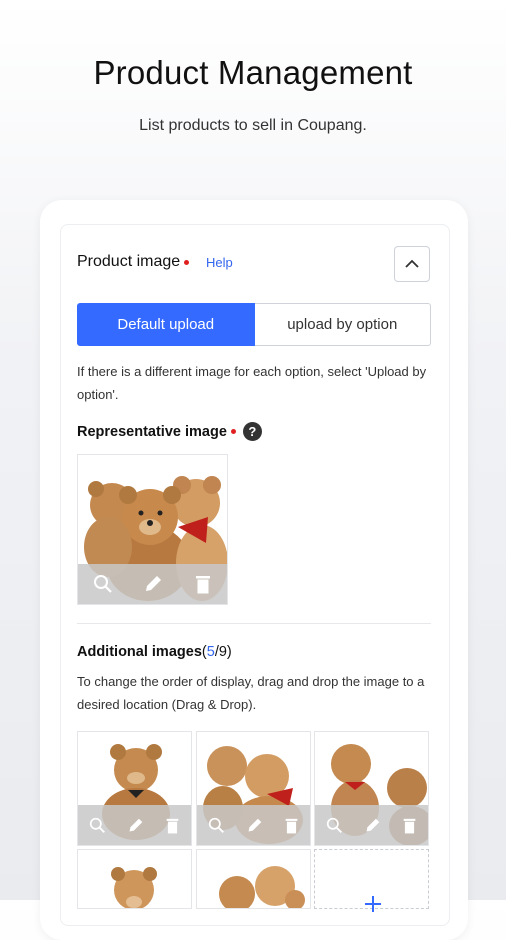 This screenshot has width=506, height=940. What do you see at coordinates (222, 652) in the screenshot?
I see `additional-images-max: 9` at bounding box center [222, 652].